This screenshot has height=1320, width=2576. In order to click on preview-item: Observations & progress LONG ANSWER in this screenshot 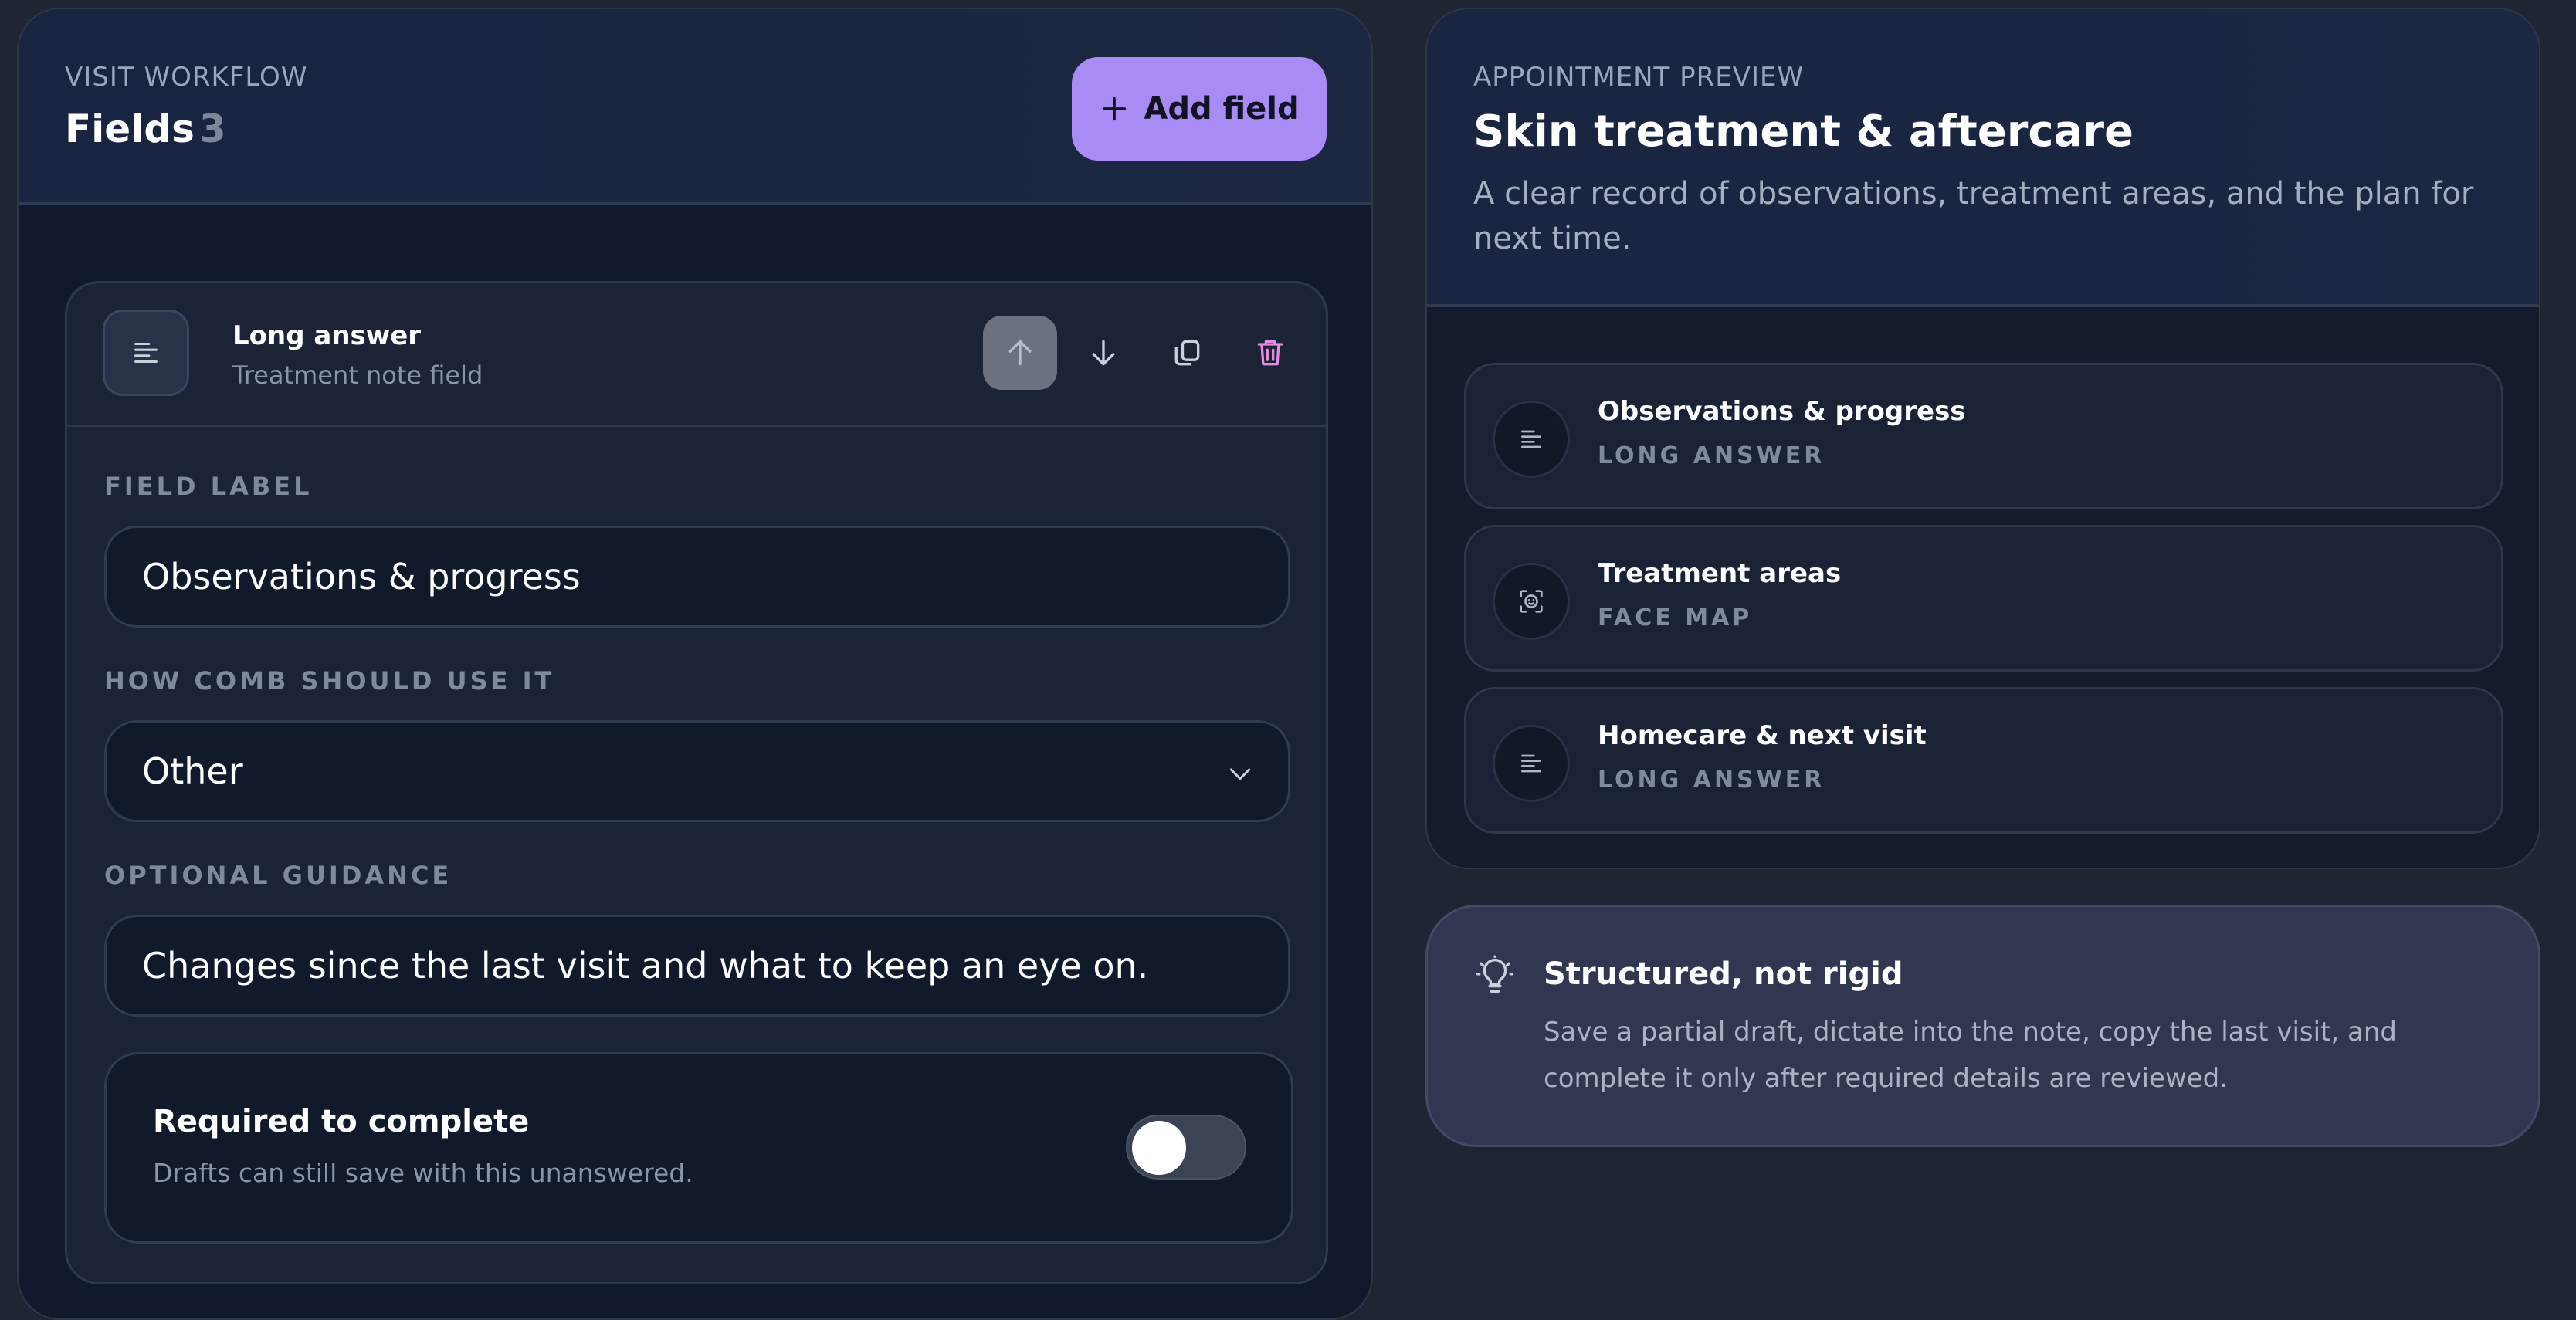, I will do `click(1983, 436)`.